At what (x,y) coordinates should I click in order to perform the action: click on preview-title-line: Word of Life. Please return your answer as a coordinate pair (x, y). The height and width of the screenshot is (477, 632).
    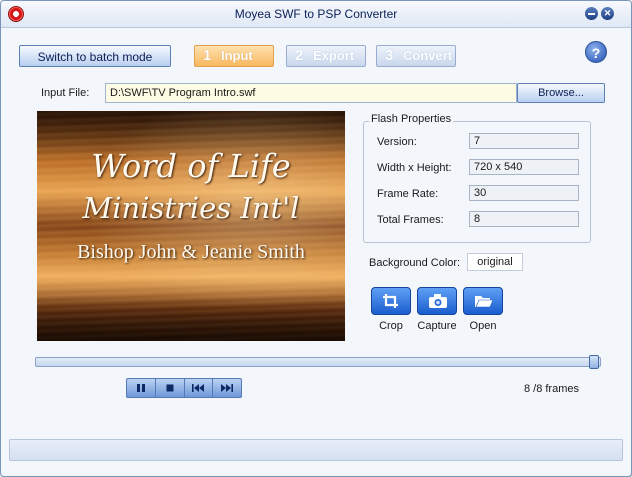
    Looking at the image, I should click on (191, 166).